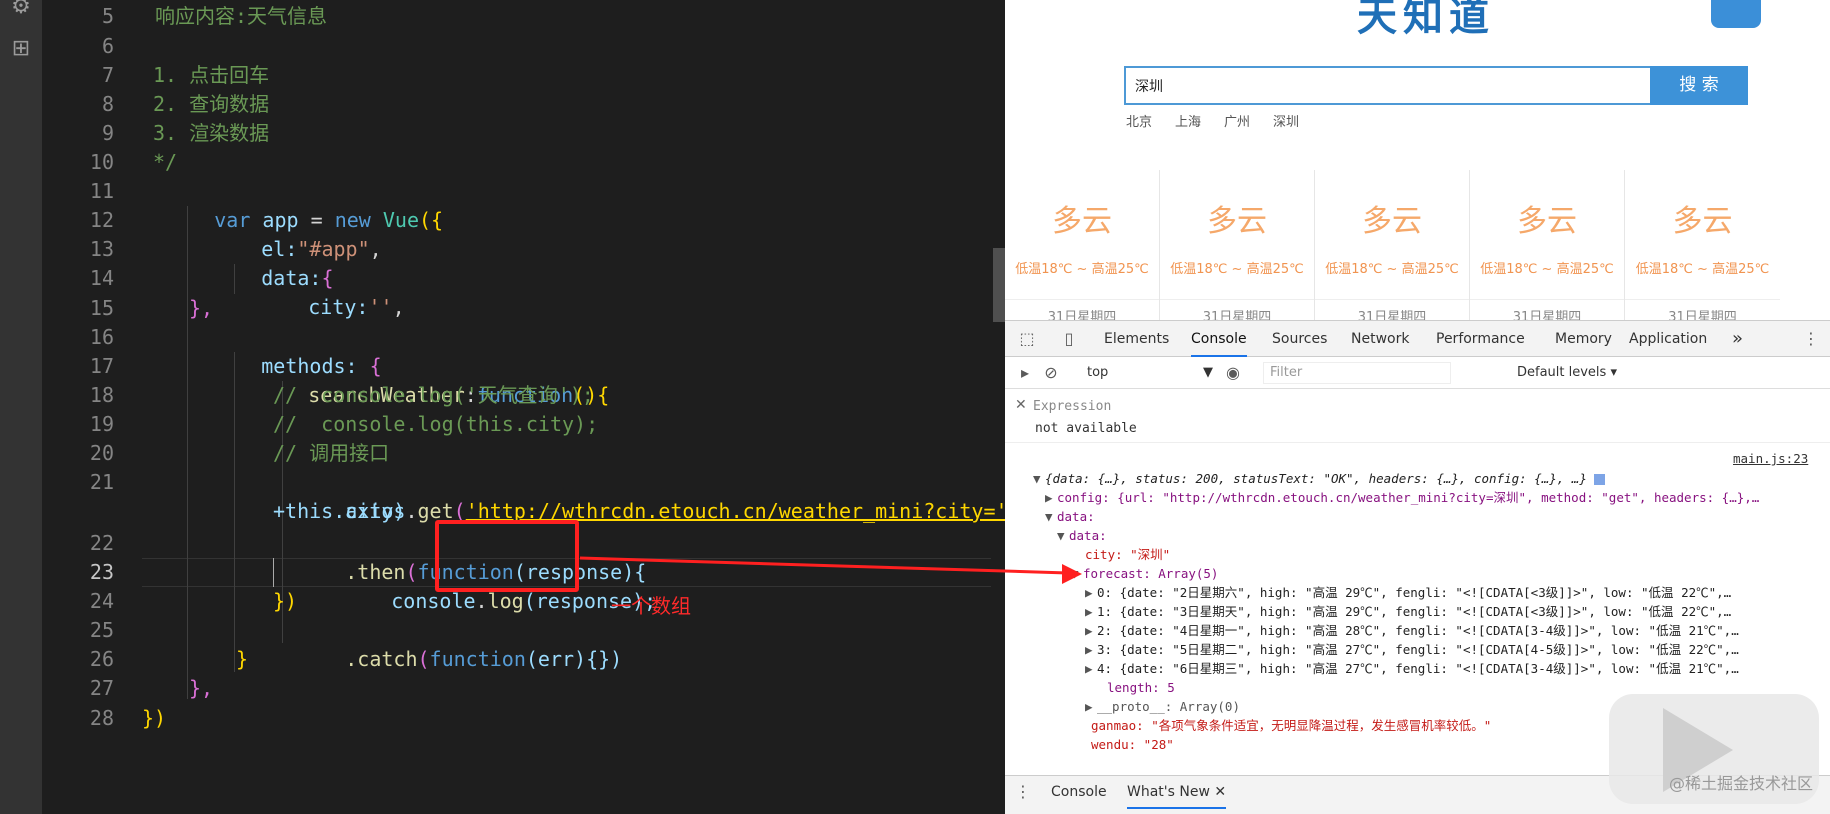 The width and height of the screenshot is (1830, 814). Describe the element at coordinates (101, 278) in the screenshot. I see `line-number: 14` at that location.